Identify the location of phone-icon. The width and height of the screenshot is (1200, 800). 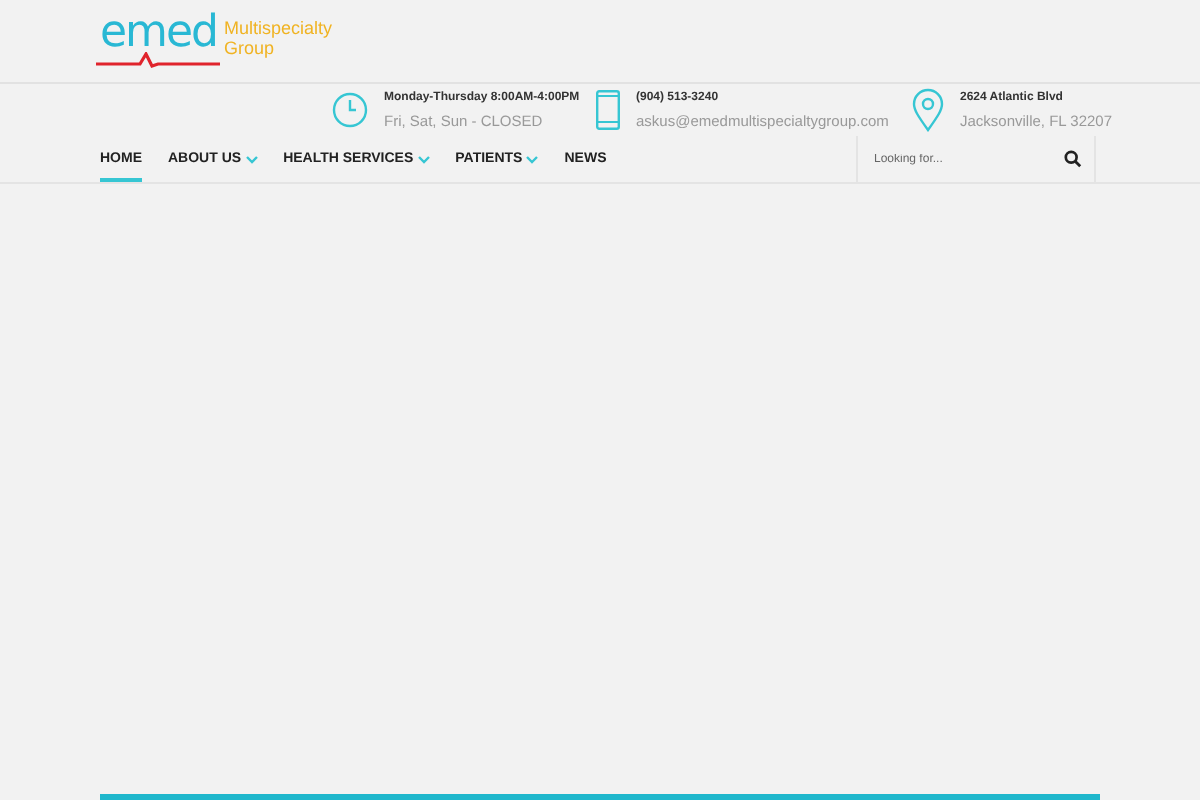
(608, 110).